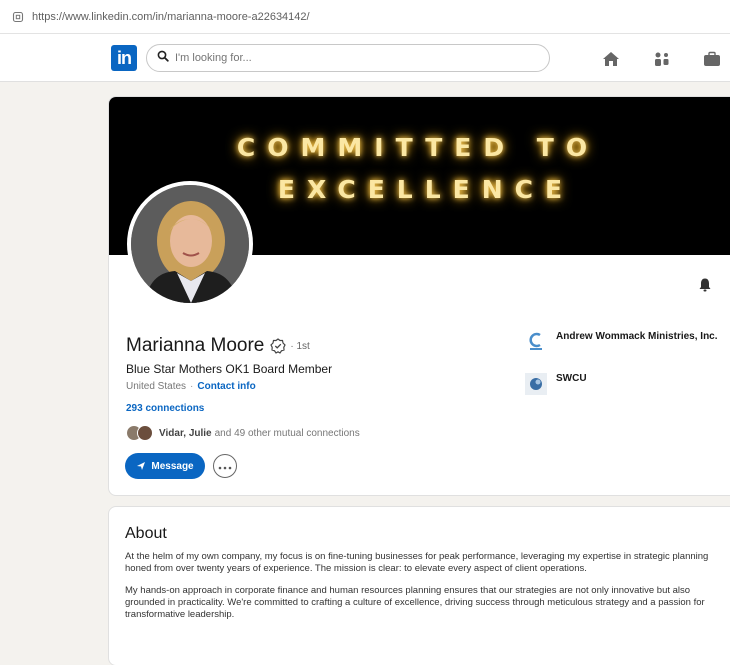 The image size is (730, 665). I want to click on connection-degree: · 1st, so click(300, 346).